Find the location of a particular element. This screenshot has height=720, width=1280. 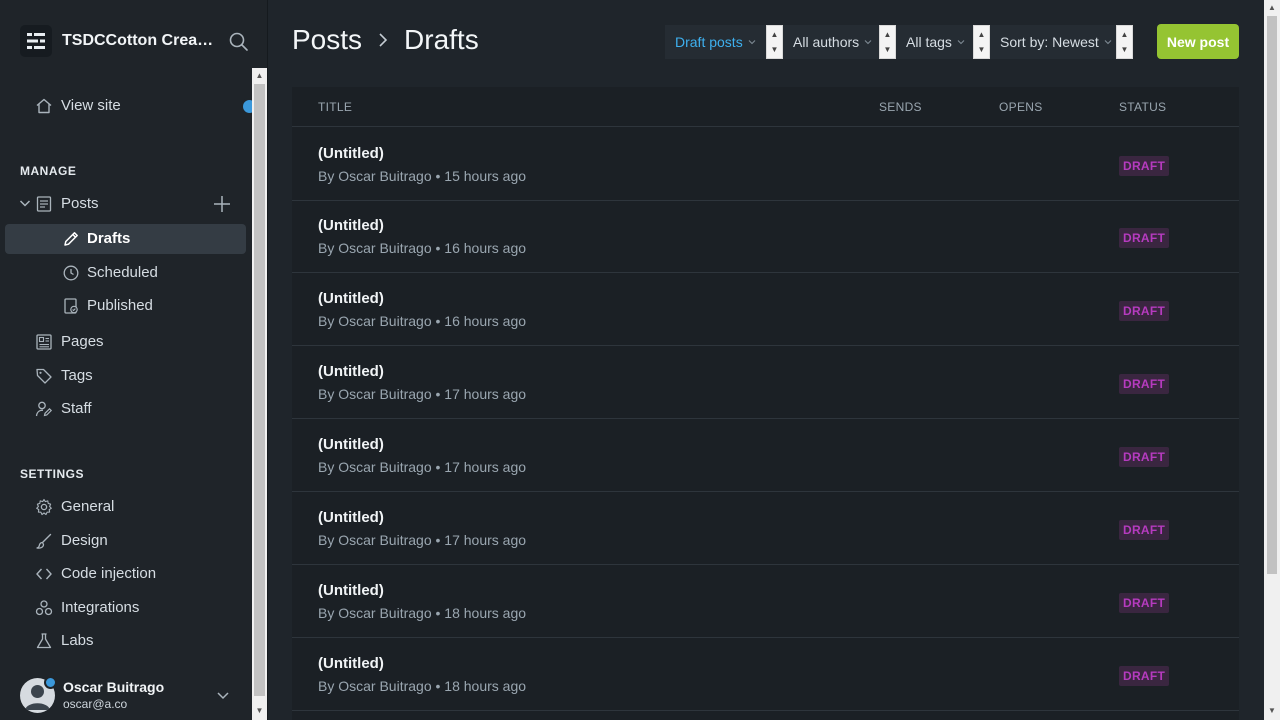

sidebar-scrollbar: ▲ ▼ is located at coordinates (259, 394).